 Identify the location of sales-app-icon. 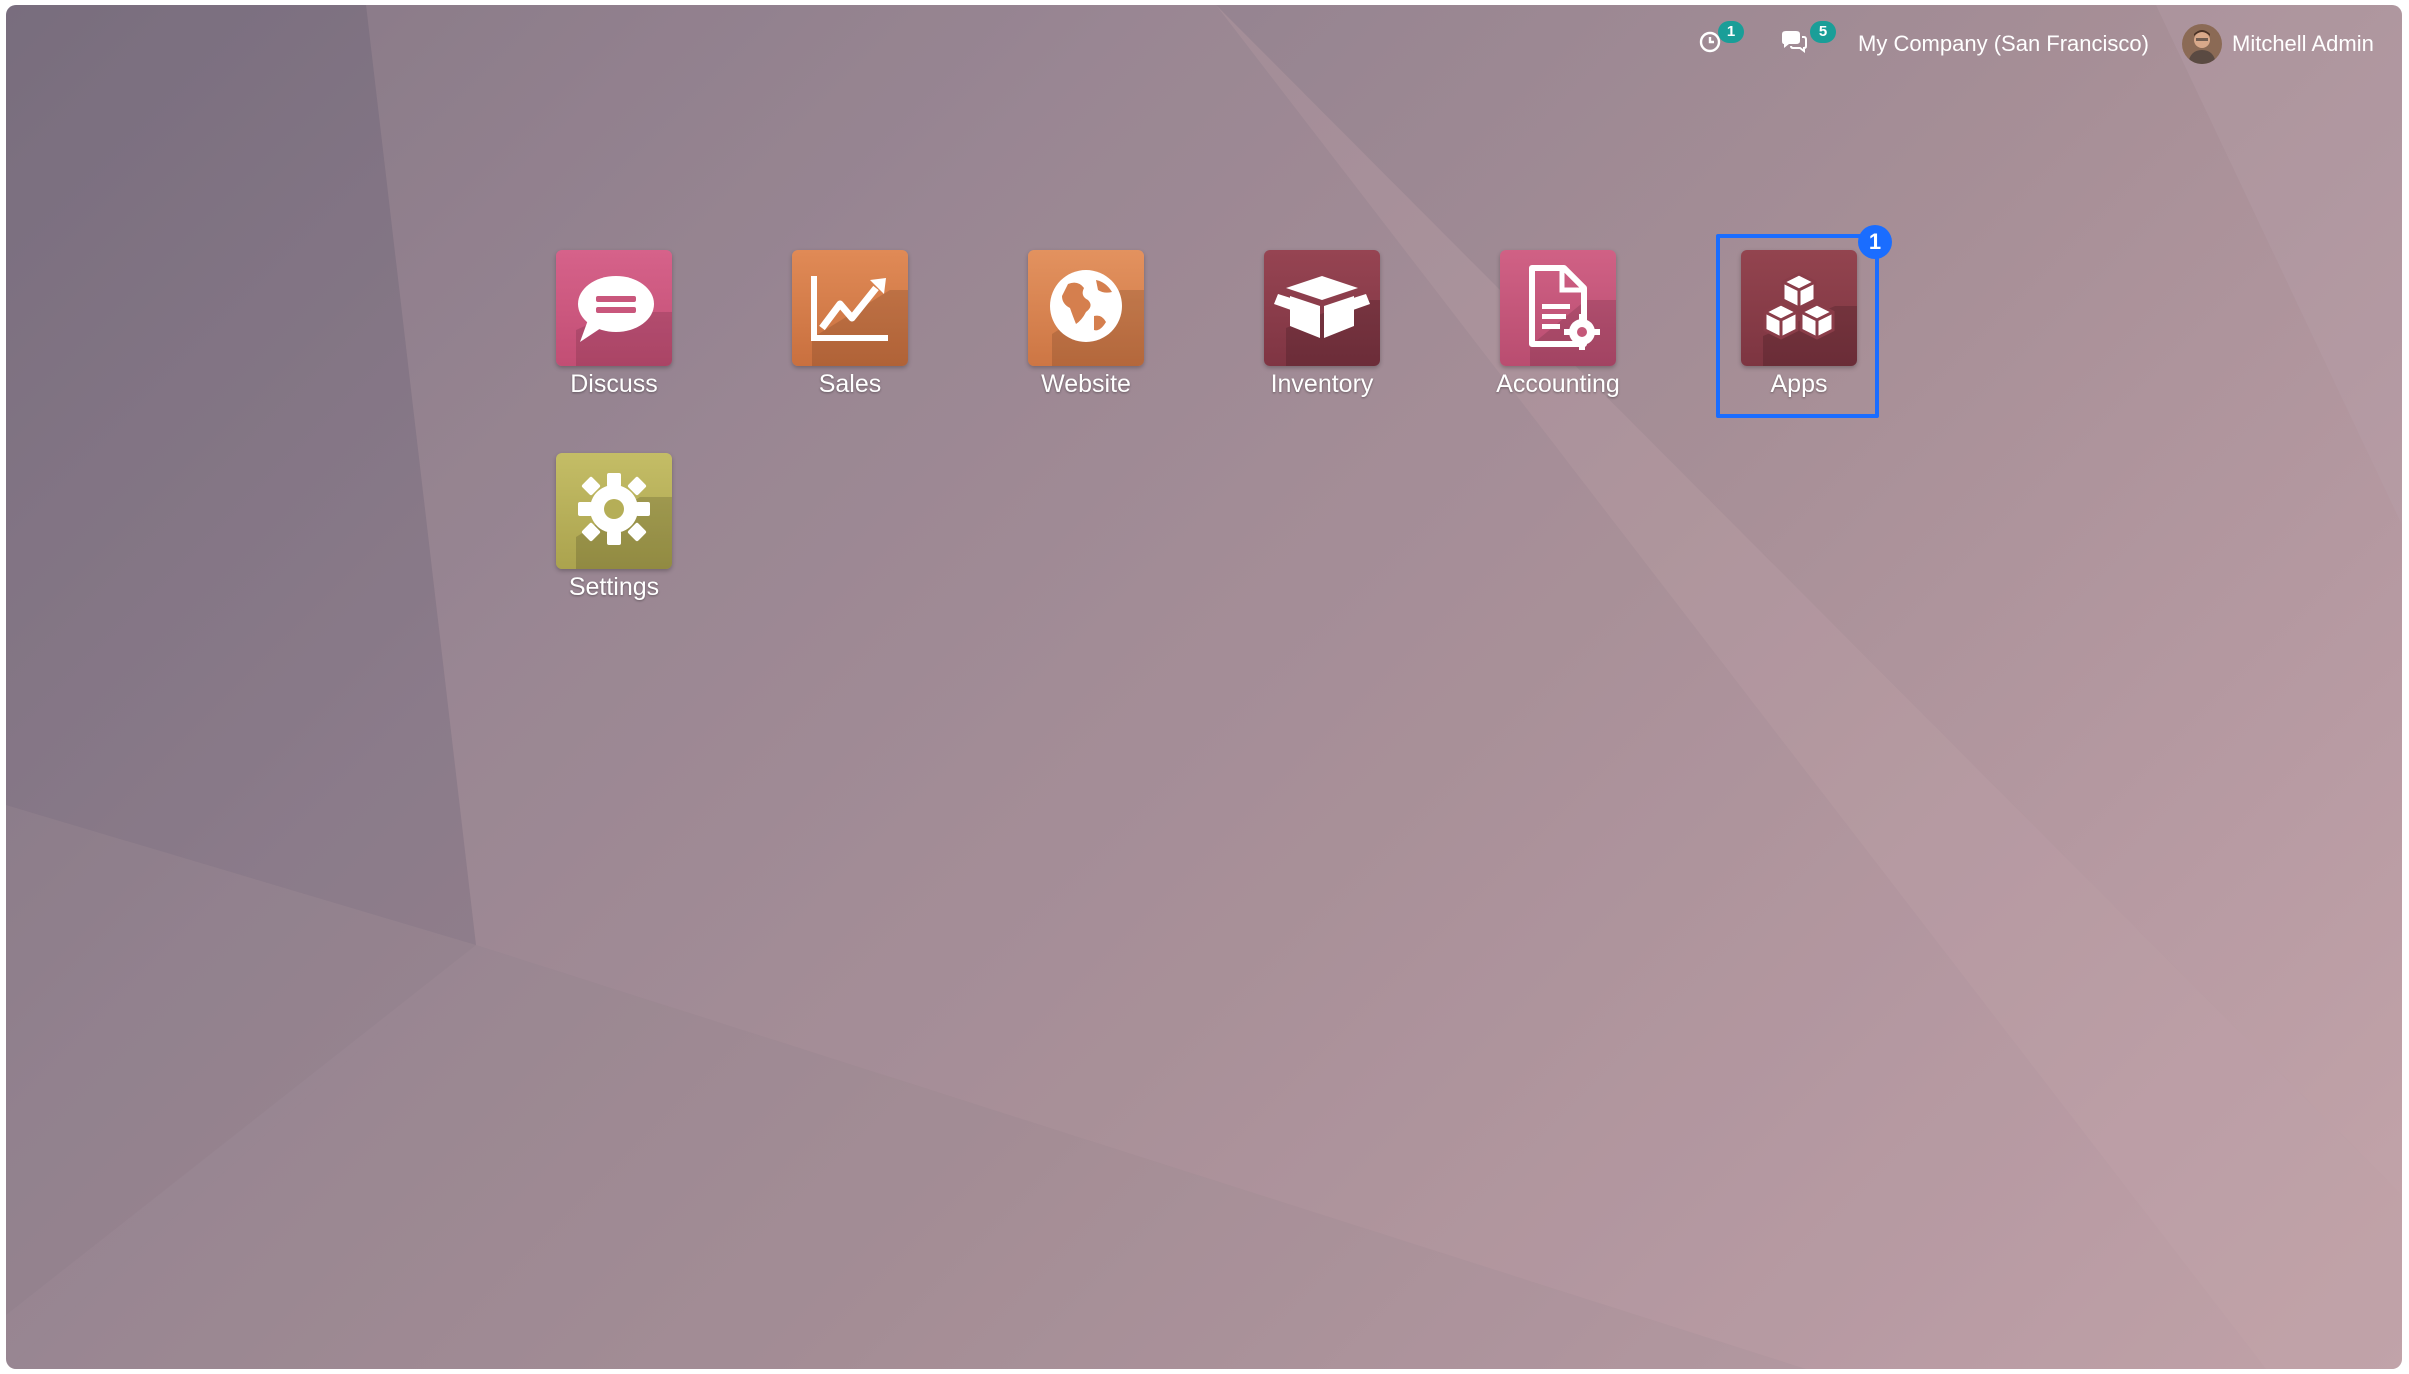
(850, 308).